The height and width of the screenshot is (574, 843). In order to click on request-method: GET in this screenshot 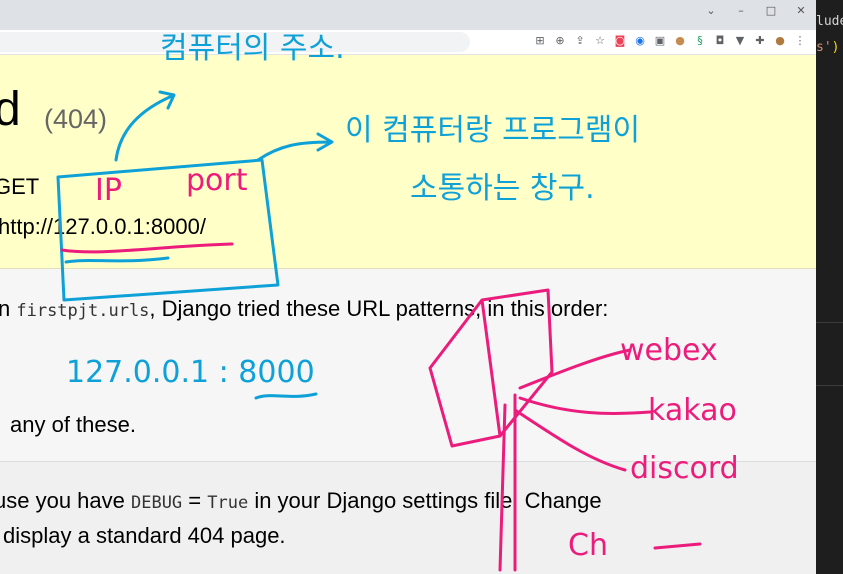, I will do `click(20, 186)`.